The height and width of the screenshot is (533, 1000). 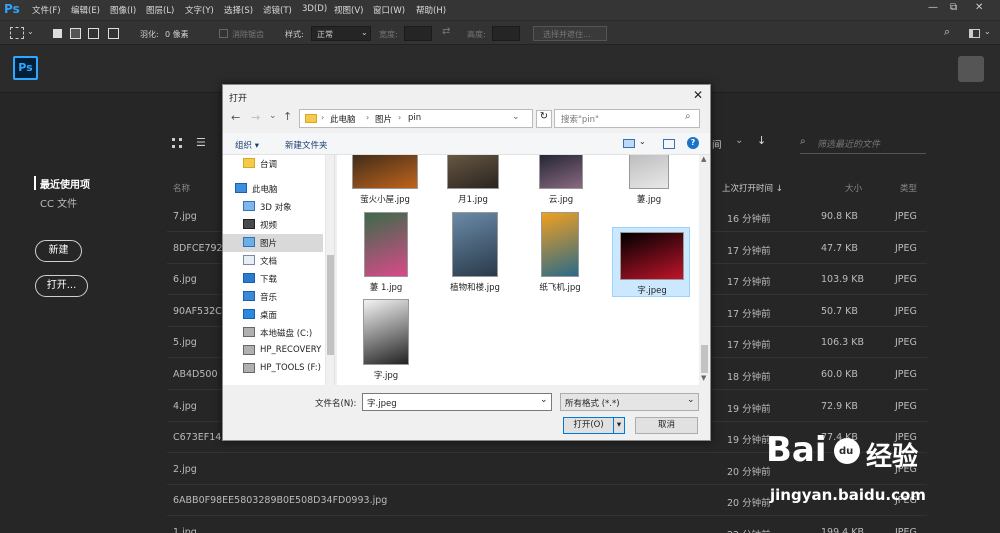 I want to click on file-thumbnail: 纸飞机.jpg, so click(x=560, y=251).